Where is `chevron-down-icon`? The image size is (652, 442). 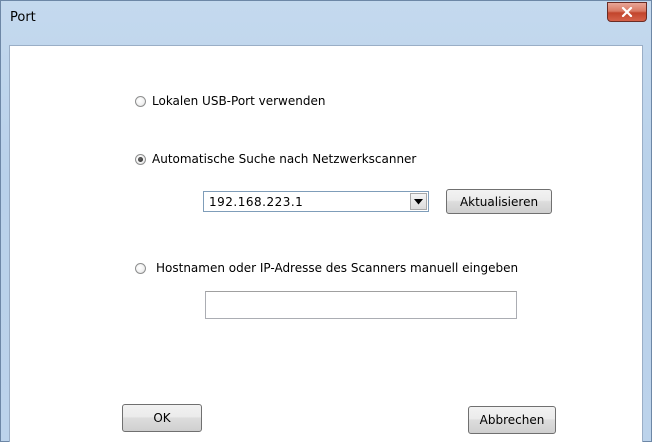
chevron-down-icon is located at coordinates (418, 201).